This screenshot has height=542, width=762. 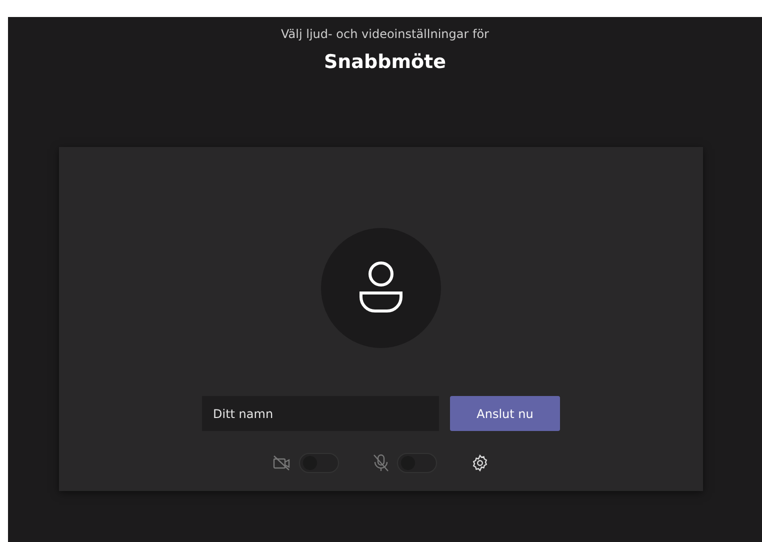 I want to click on person-icon, so click(x=381, y=288).